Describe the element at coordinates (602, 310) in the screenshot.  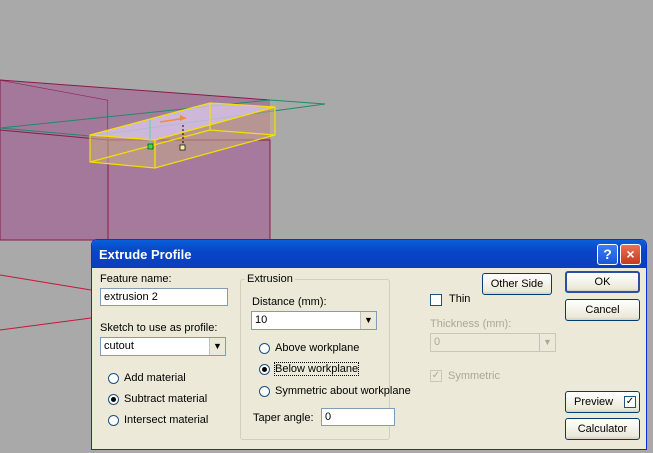
I see `cancel-button: Cancel` at that location.